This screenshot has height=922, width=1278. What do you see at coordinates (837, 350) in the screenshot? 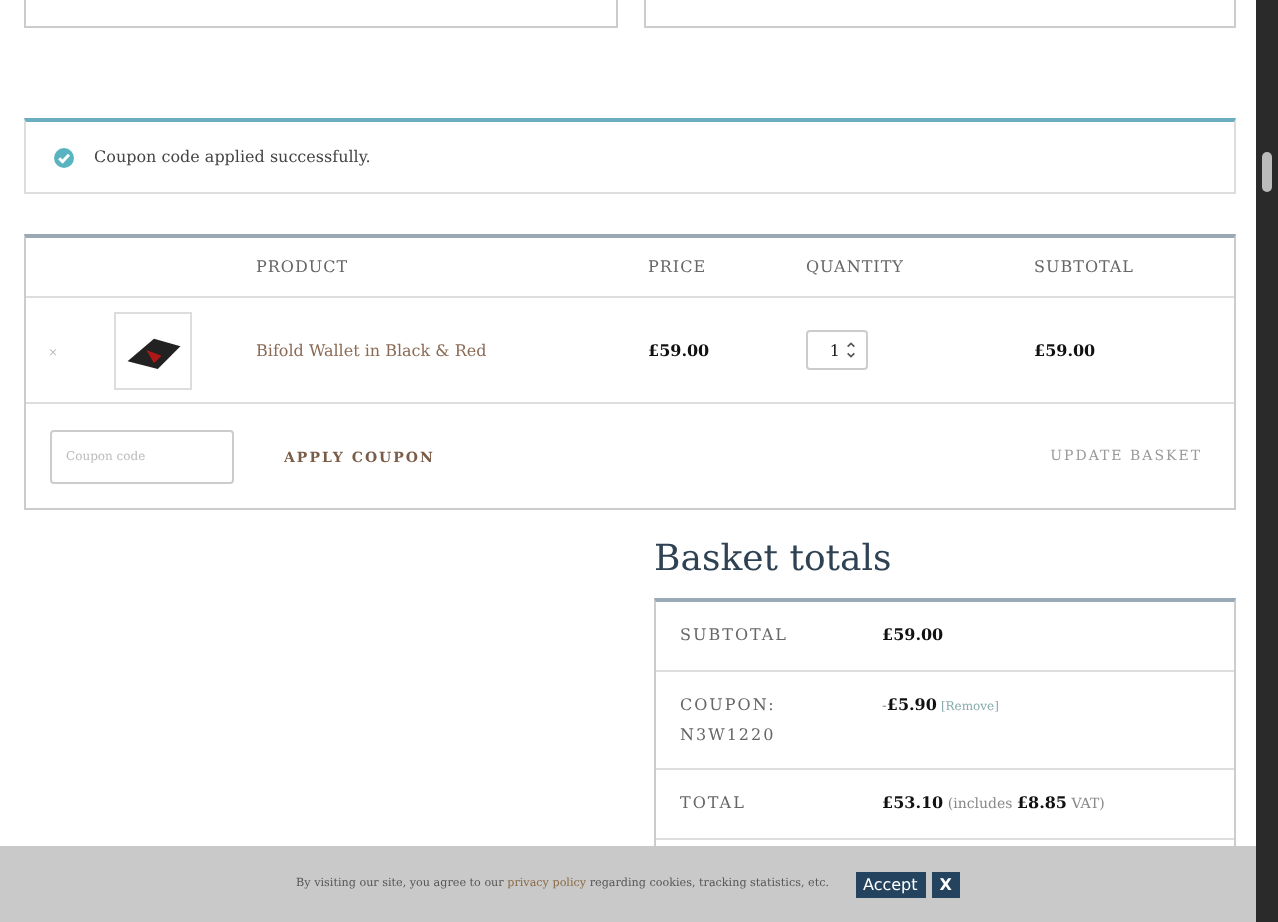
I see `quantity-field: 1` at bounding box center [837, 350].